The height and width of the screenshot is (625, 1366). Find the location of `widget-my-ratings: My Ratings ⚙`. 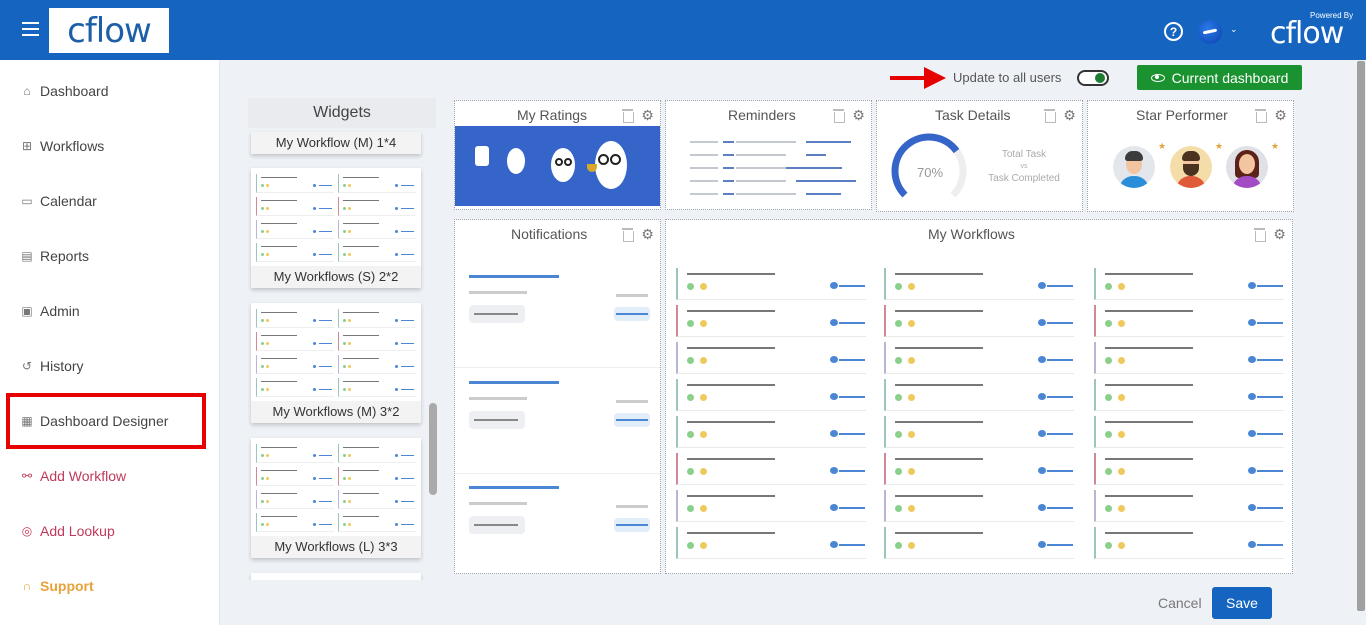

widget-my-ratings: My Ratings ⚙ is located at coordinates (557, 155).